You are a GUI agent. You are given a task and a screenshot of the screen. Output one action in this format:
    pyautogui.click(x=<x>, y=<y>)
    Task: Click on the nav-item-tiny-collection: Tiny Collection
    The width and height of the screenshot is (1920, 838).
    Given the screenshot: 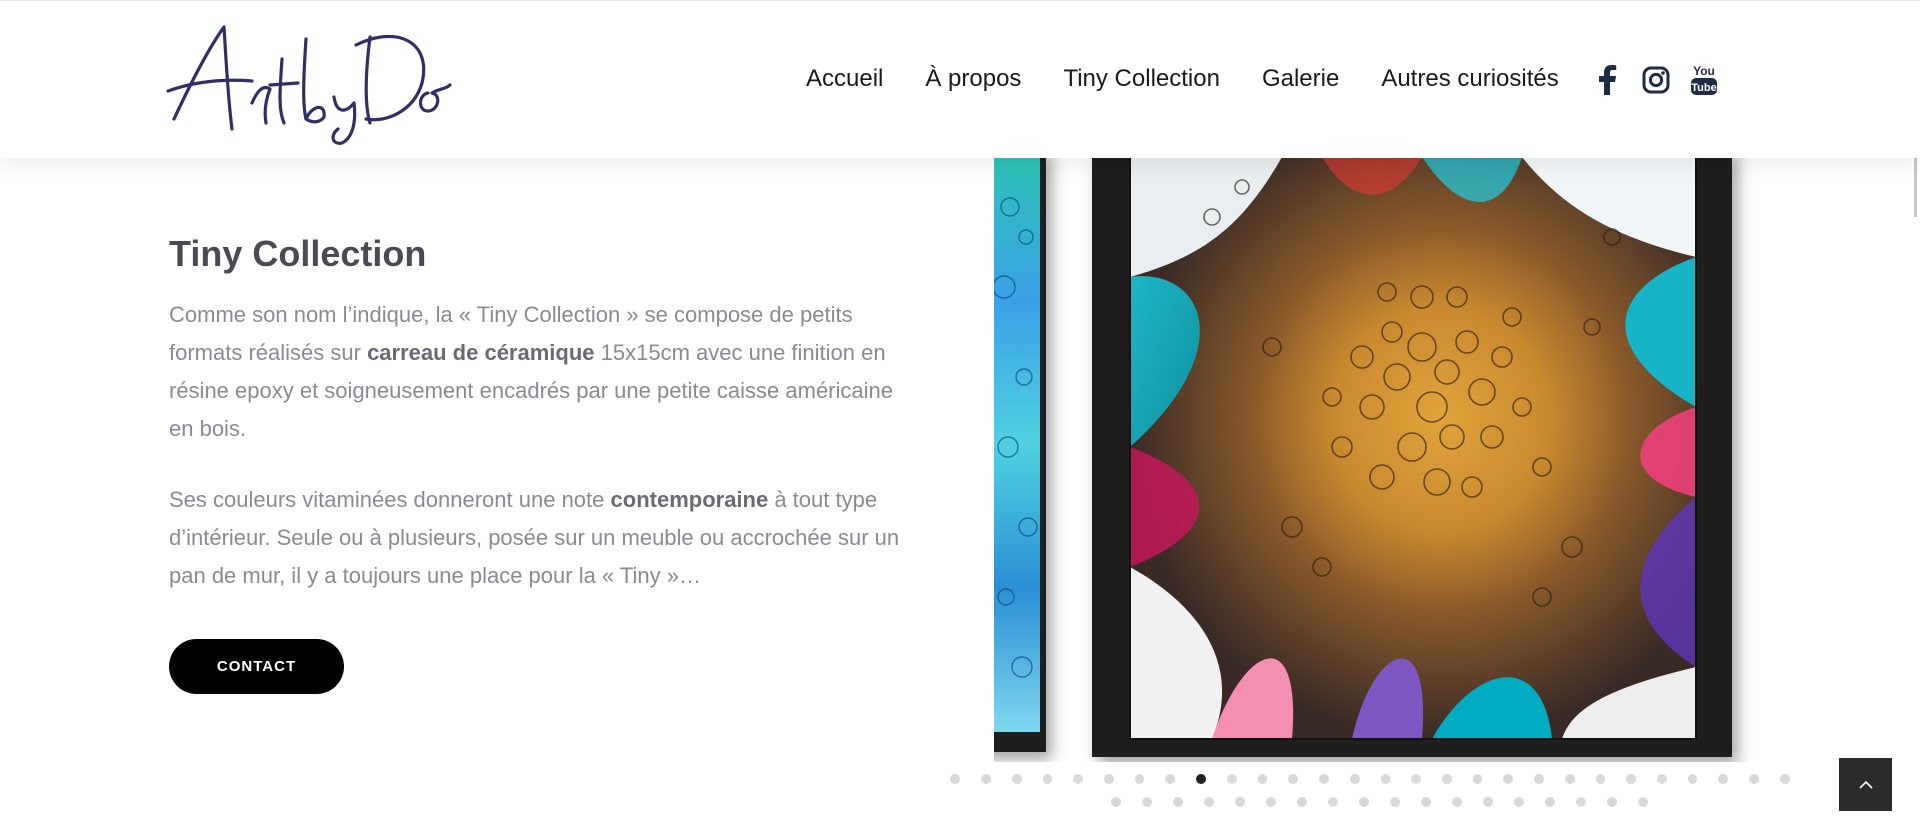 What is the action you would take?
    pyautogui.click(x=1141, y=79)
    